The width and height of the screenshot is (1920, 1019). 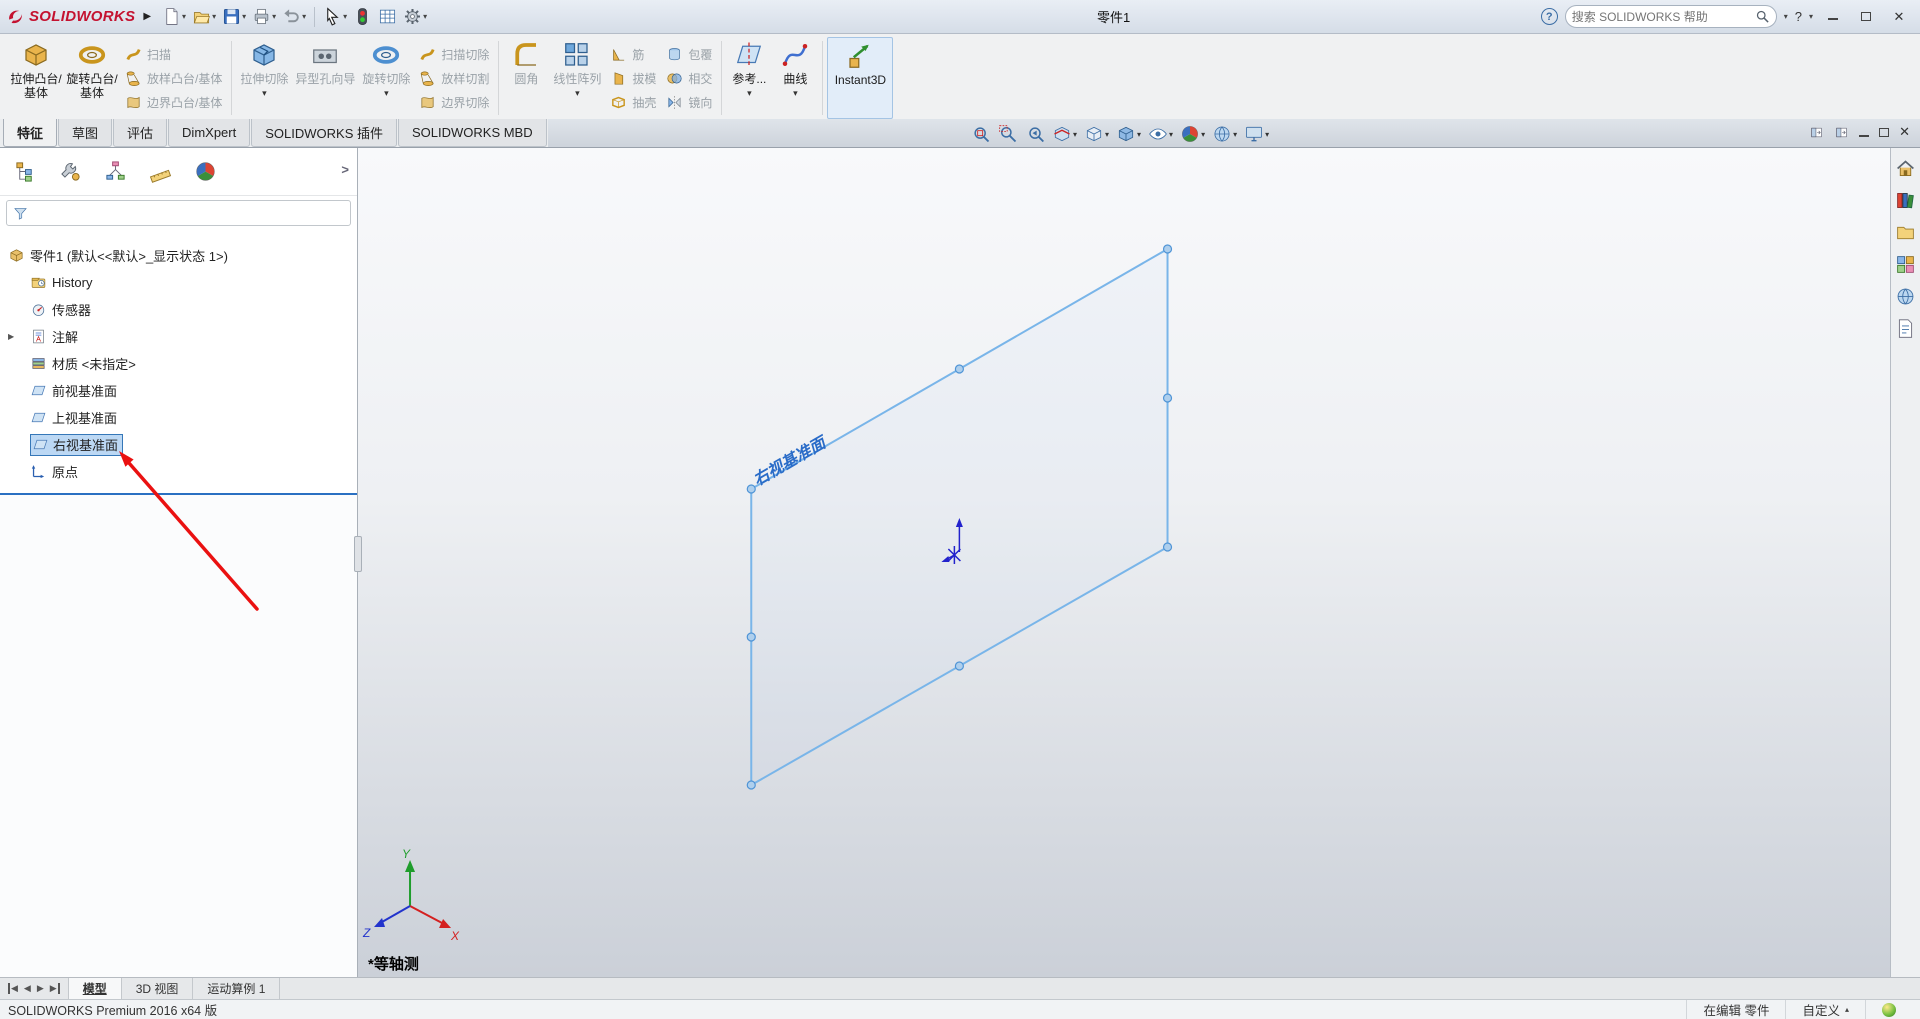 What do you see at coordinates (13, 988) in the screenshot?
I see `first-tab-button: ◀` at bounding box center [13, 988].